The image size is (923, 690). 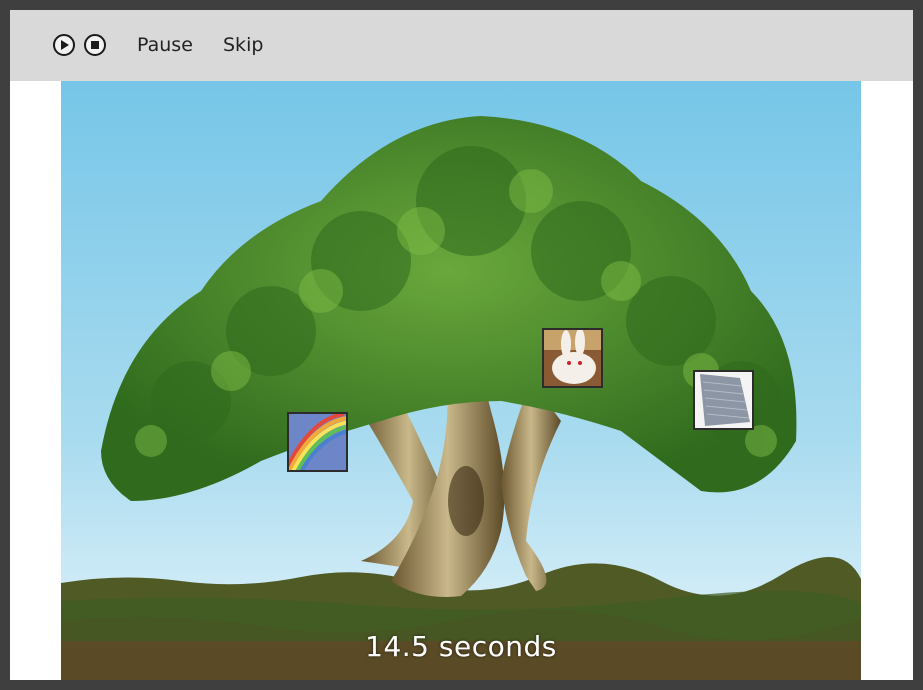 I want to click on toolbar: Pause Skip, so click(x=461, y=45).